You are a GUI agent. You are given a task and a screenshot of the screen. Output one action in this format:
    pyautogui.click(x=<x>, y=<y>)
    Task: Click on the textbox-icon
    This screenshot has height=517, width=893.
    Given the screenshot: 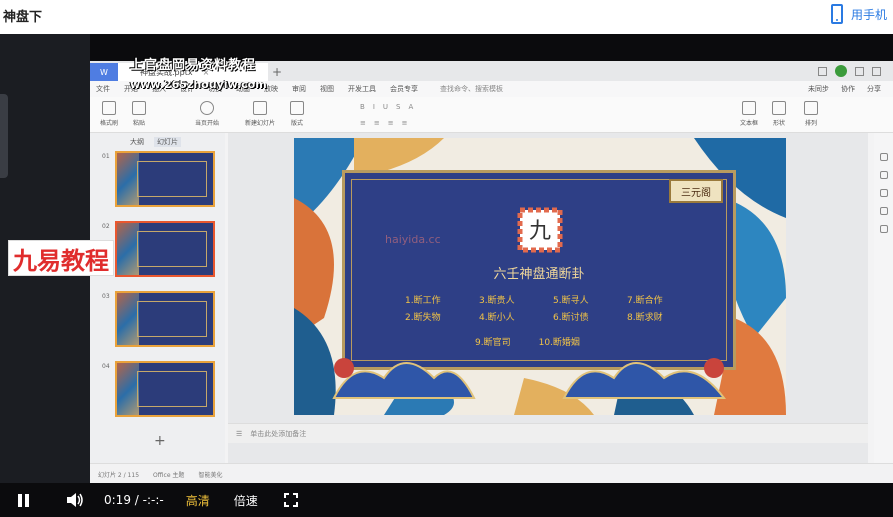 What is the action you would take?
    pyautogui.click(x=749, y=108)
    